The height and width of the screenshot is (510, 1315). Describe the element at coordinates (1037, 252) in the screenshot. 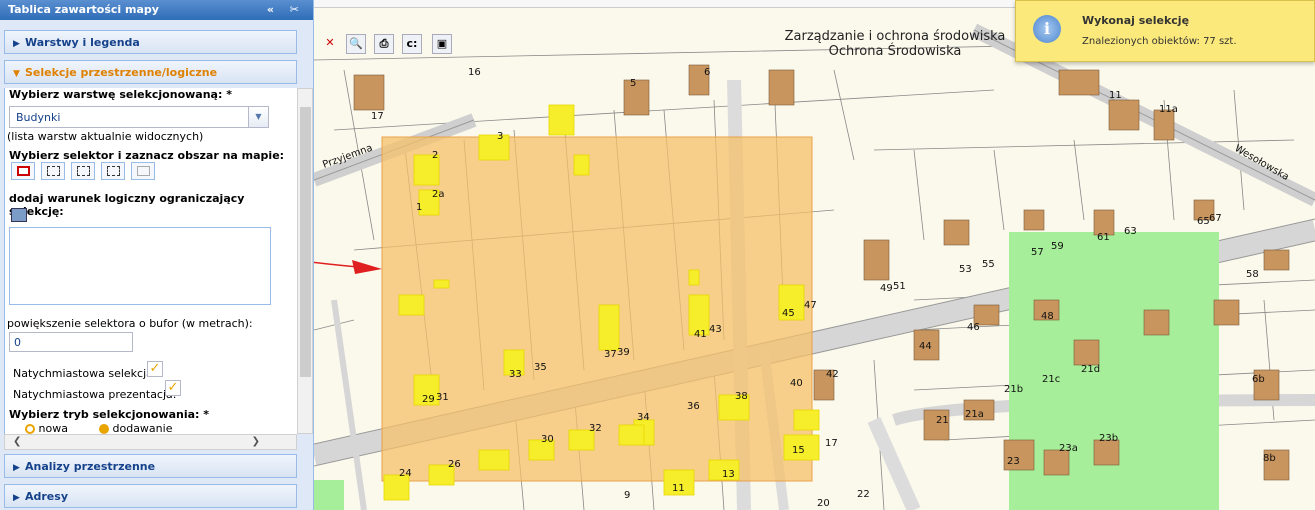

I see `svg-text: 57` at that location.